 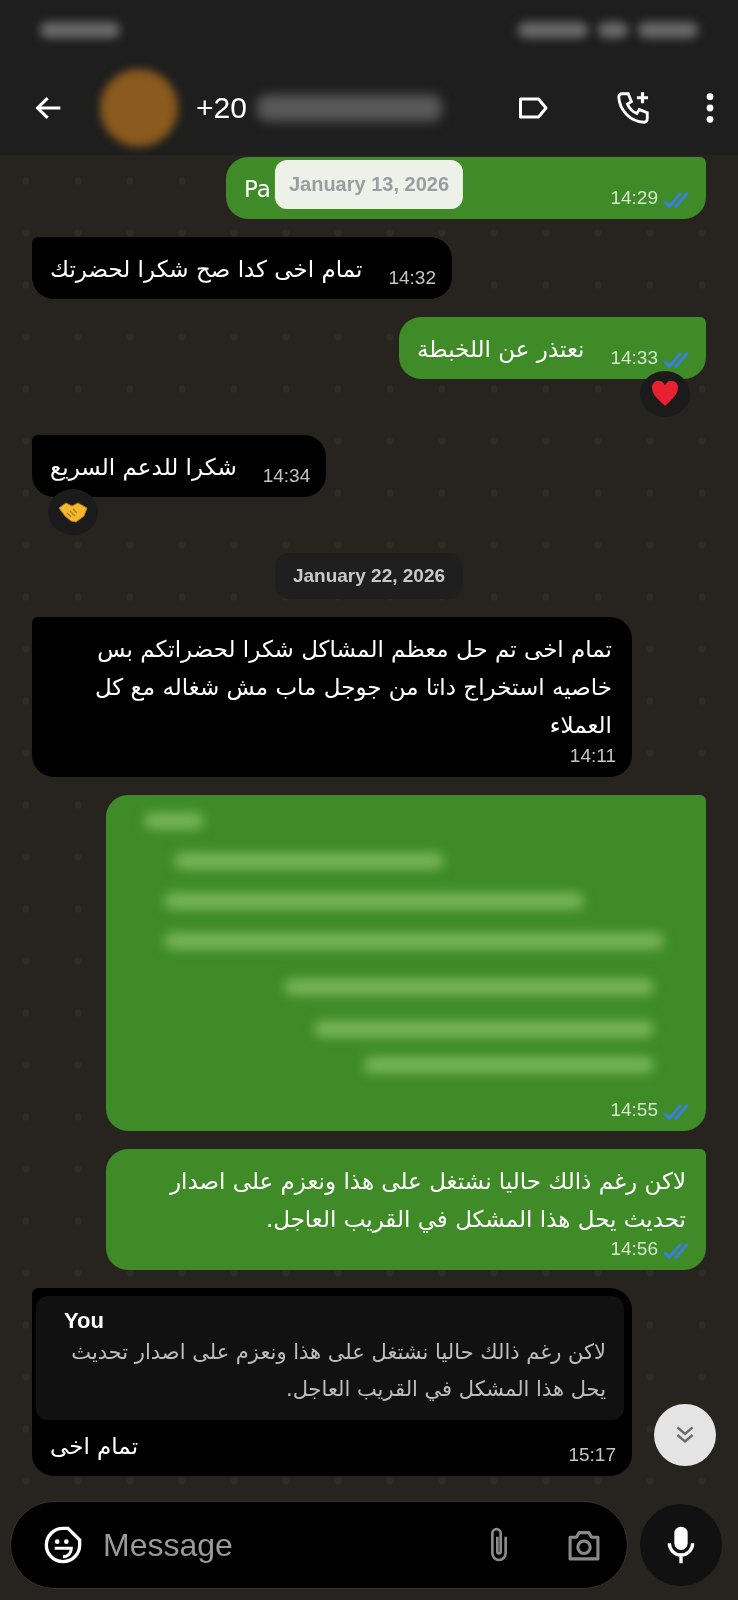 I want to click on sticker-icon, so click(x=63, y=1545).